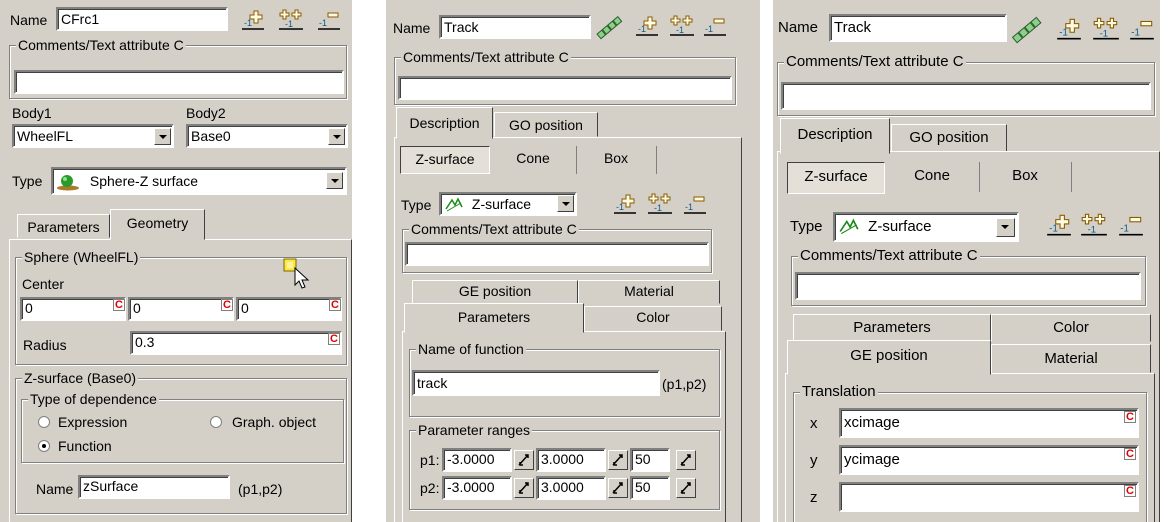  What do you see at coordinates (157, 224) in the screenshot?
I see `tab-geometry: Geometry` at bounding box center [157, 224].